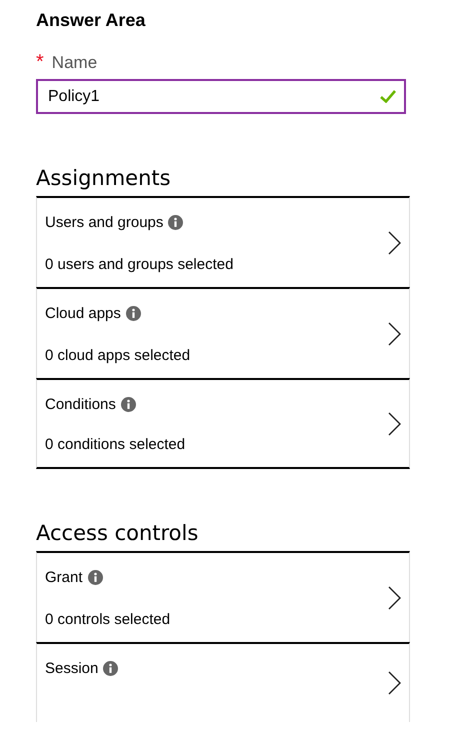  I want to click on field-label: Name, so click(75, 63).